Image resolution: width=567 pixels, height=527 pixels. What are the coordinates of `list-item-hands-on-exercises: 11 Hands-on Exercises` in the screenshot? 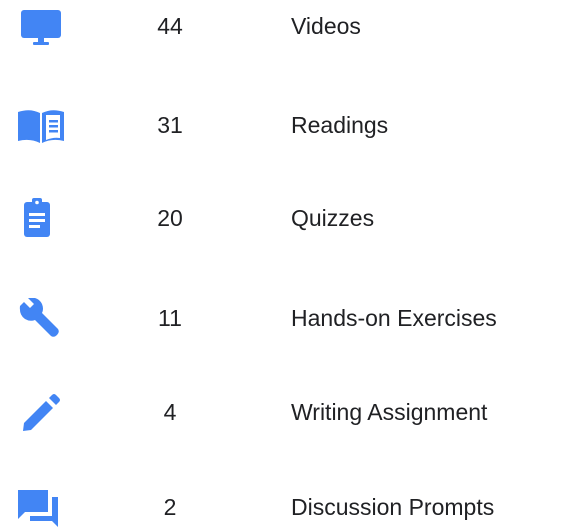 It's located at (283, 318).